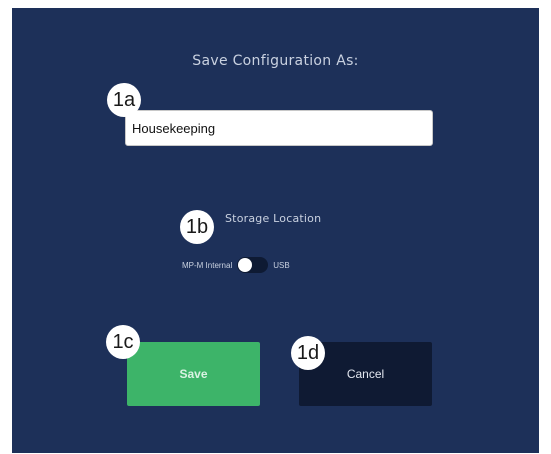  What do you see at coordinates (281, 265) in the screenshot?
I see `toggle-option-usb: USB` at bounding box center [281, 265].